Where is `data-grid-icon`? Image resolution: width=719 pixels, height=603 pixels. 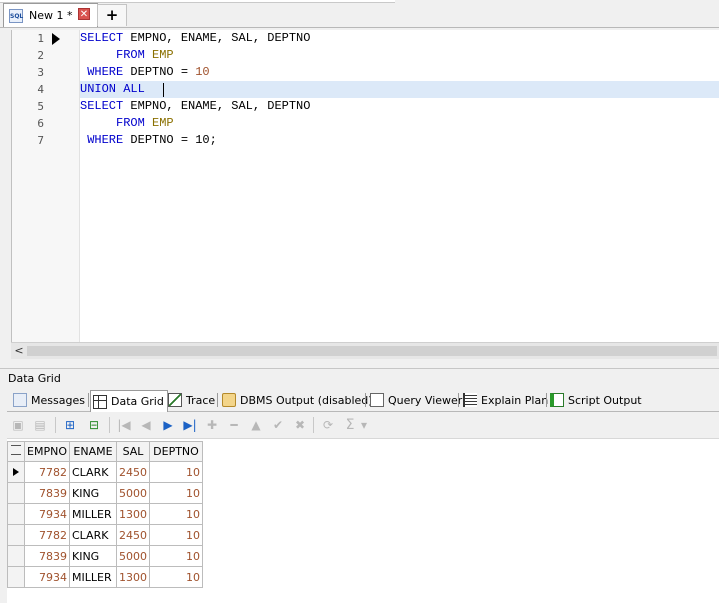
data-grid-icon is located at coordinates (100, 401).